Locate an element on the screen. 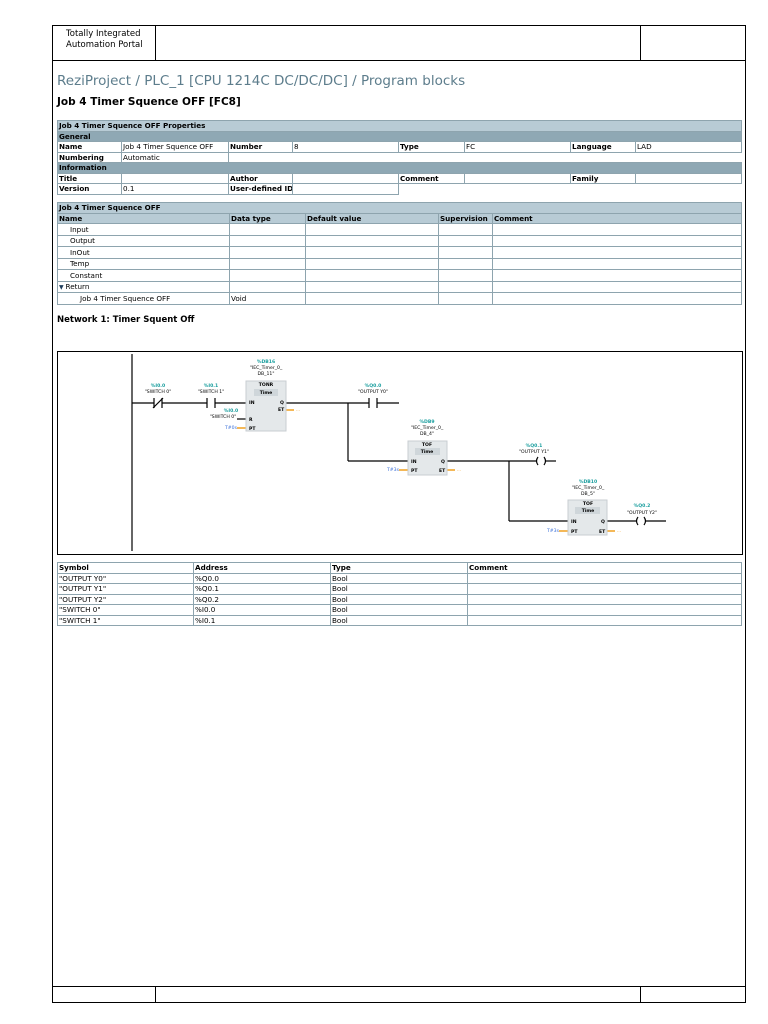 The width and height of the screenshot is (768, 1024). symbol-row: "OUTPUT Y0" %Q0.0 Bool is located at coordinates (399, 578).